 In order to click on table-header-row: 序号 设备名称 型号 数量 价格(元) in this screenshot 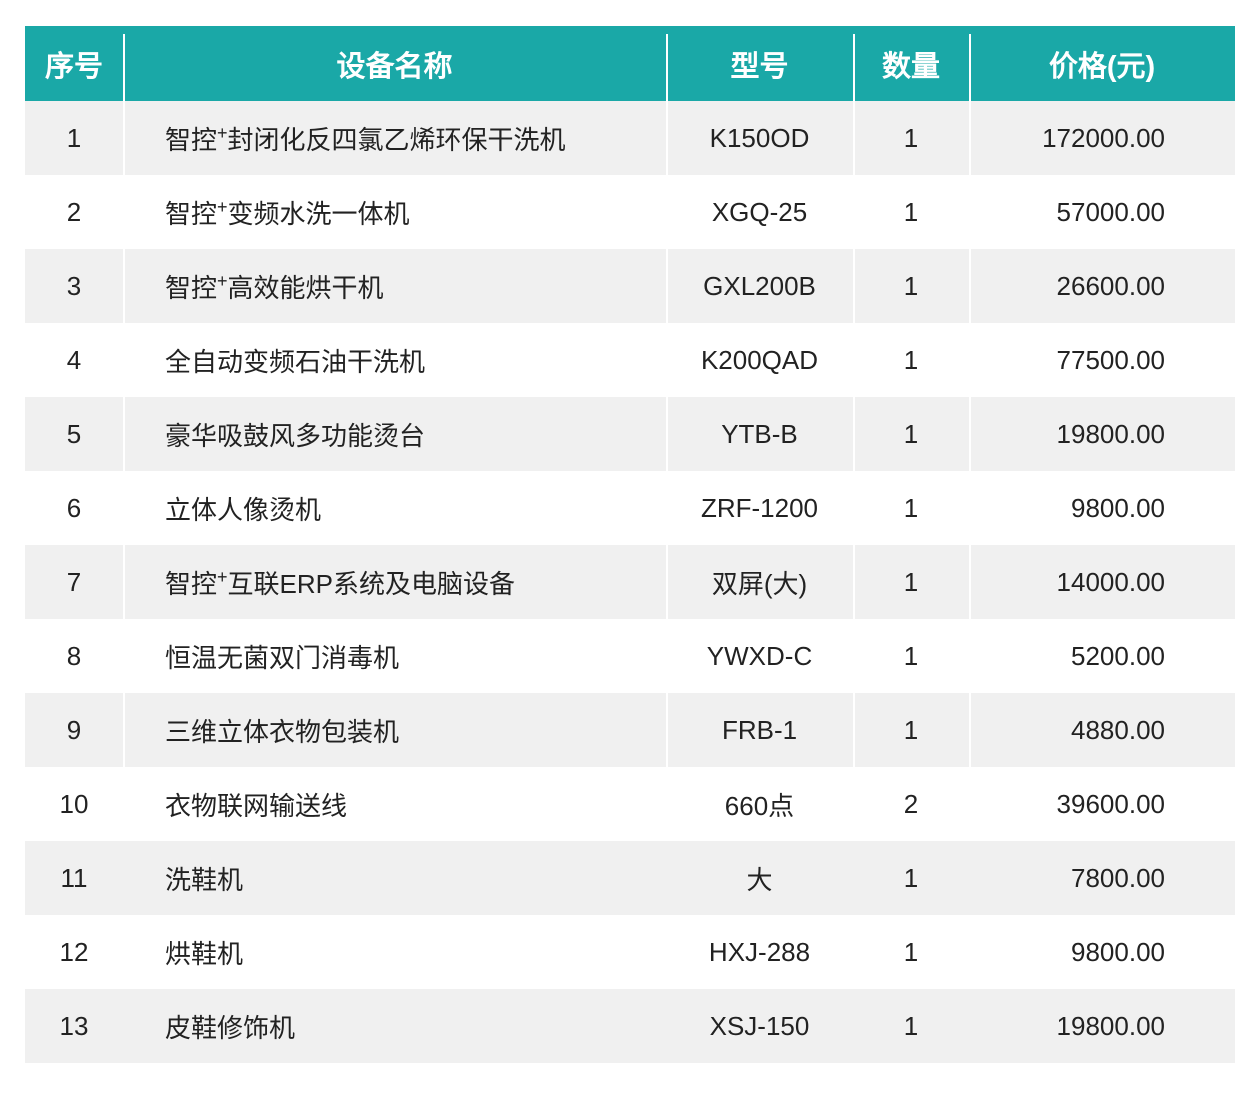, I will do `click(630, 63)`.